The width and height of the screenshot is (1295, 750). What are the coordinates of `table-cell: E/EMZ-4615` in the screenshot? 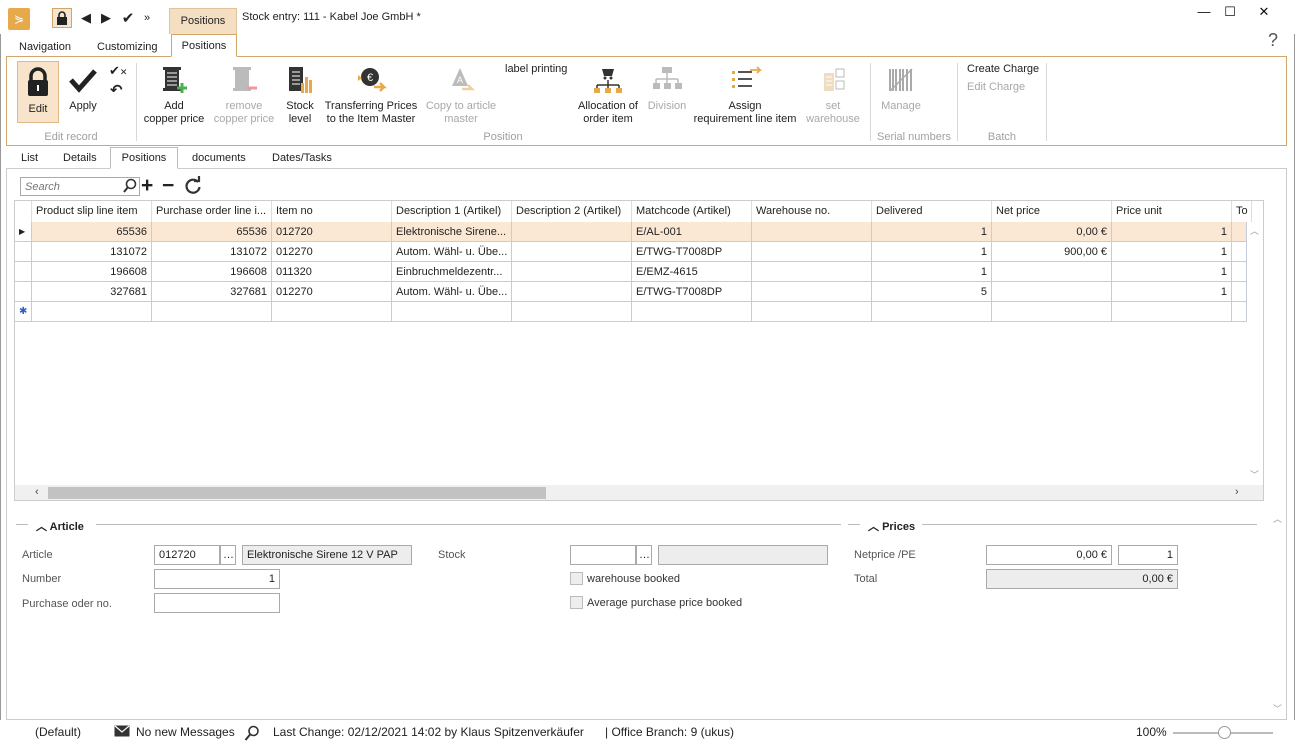 It's located at (692, 272).